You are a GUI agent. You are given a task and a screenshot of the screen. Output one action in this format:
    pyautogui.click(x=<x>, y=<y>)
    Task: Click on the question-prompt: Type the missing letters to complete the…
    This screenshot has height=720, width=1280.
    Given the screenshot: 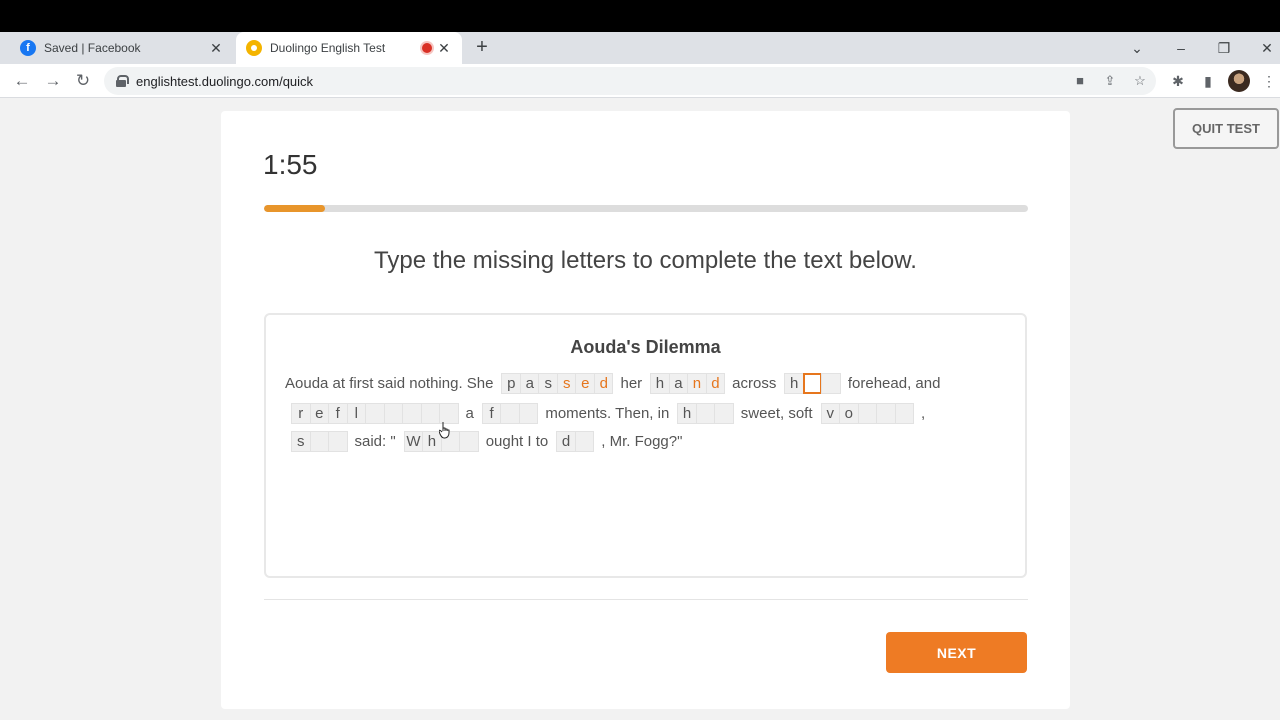 What is the action you would take?
    pyautogui.click(x=645, y=260)
    